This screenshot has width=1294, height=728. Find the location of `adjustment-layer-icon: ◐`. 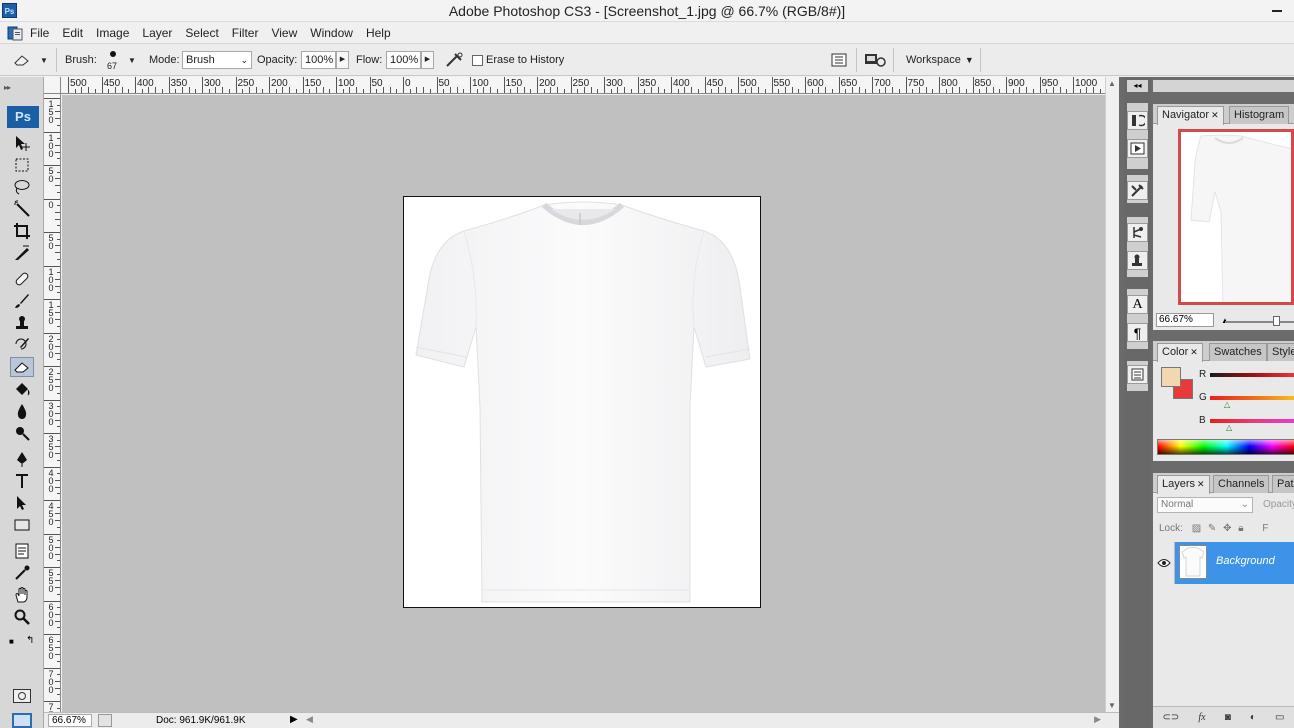

adjustment-layer-icon: ◐ is located at coordinates (1253, 717).